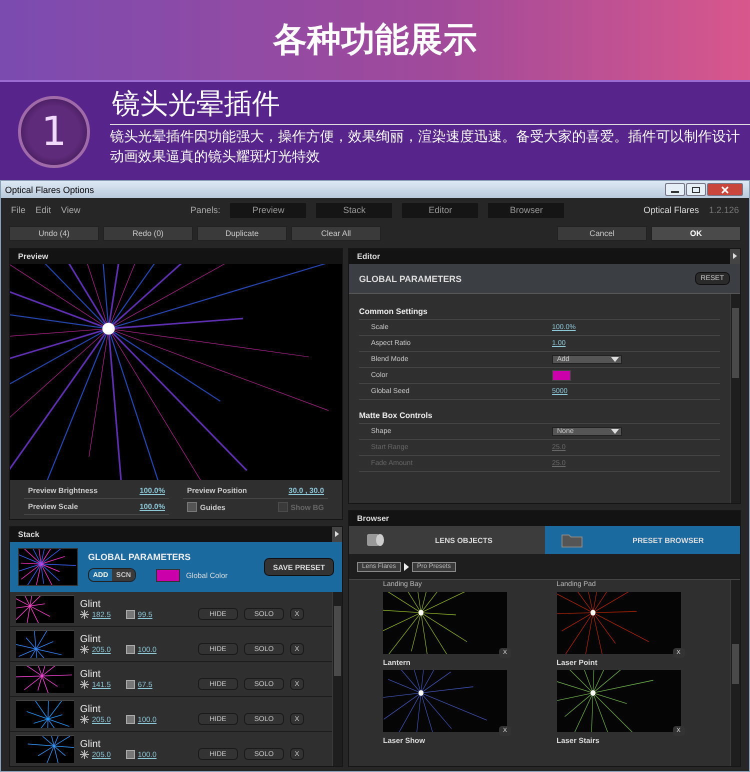 The image size is (750, 772). I want to click on minimize-button, so click(675, 189).